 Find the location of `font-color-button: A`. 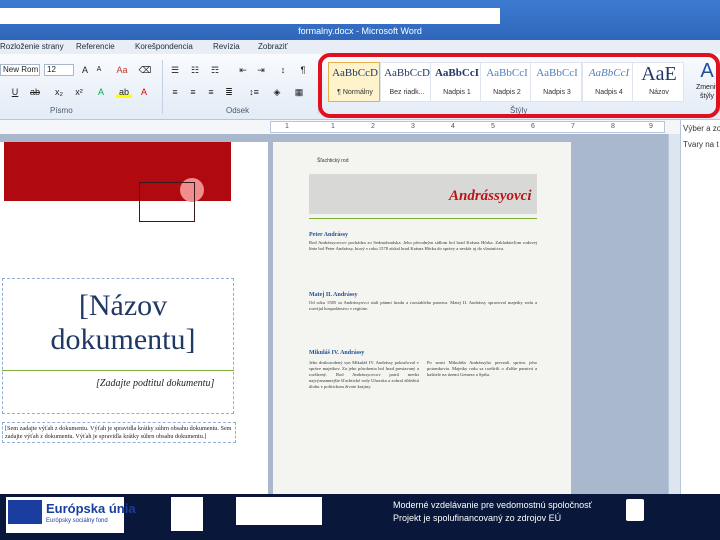

font-color-button: A is located at coordinates (144, 92).